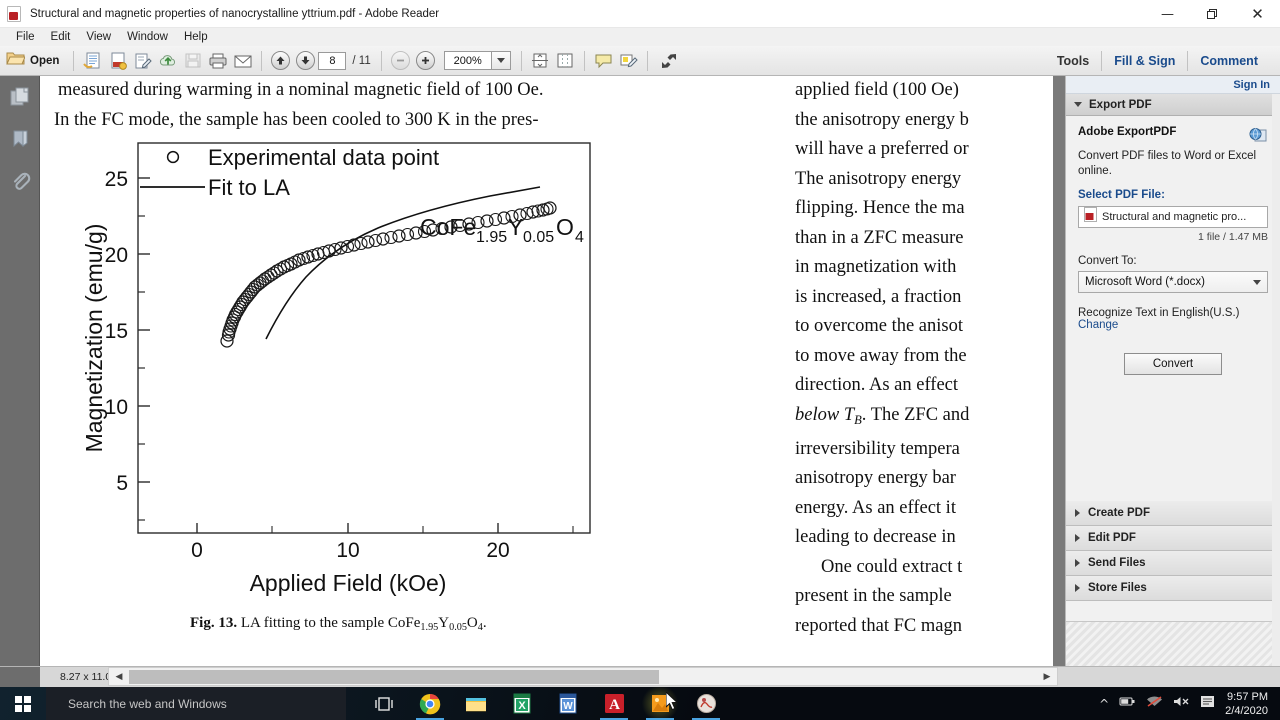 This screenshot has height=720, width=1280. What do you see at coordinates (142, 61) in the screenshot?
I see `edit-pdf-icon` at bounding box center [142, 61].